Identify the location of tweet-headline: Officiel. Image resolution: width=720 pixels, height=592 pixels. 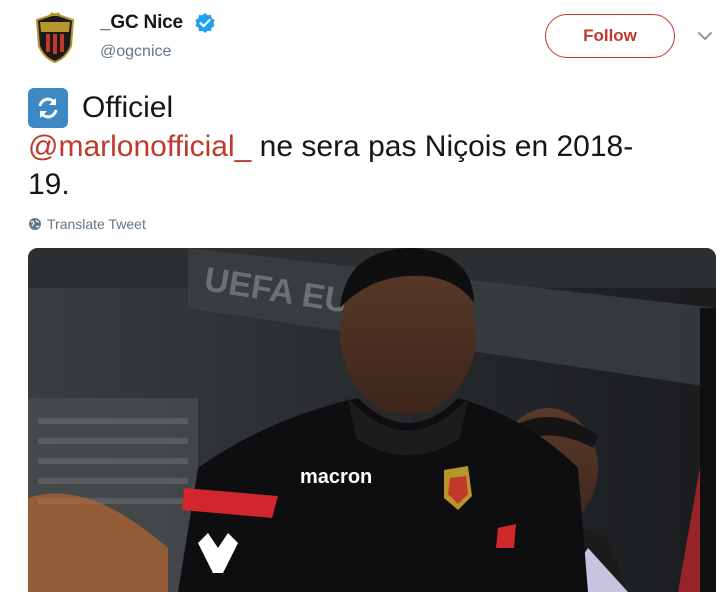
(128, 107).